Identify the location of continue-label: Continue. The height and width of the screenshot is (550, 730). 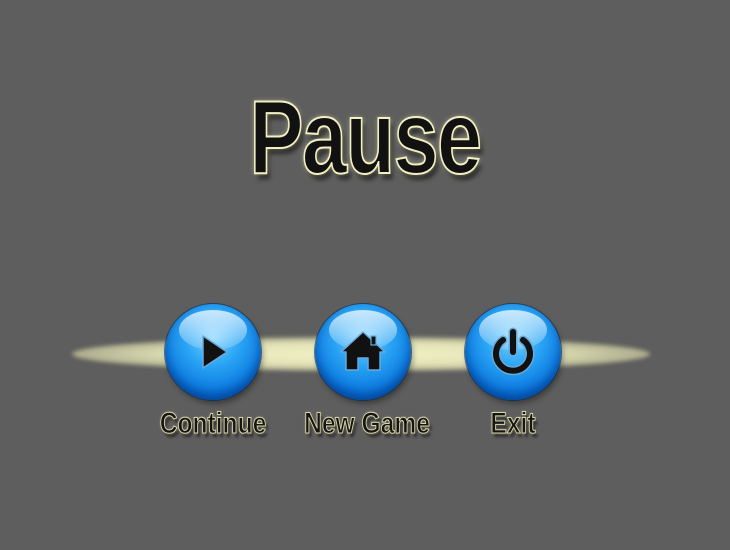
(213, 424).